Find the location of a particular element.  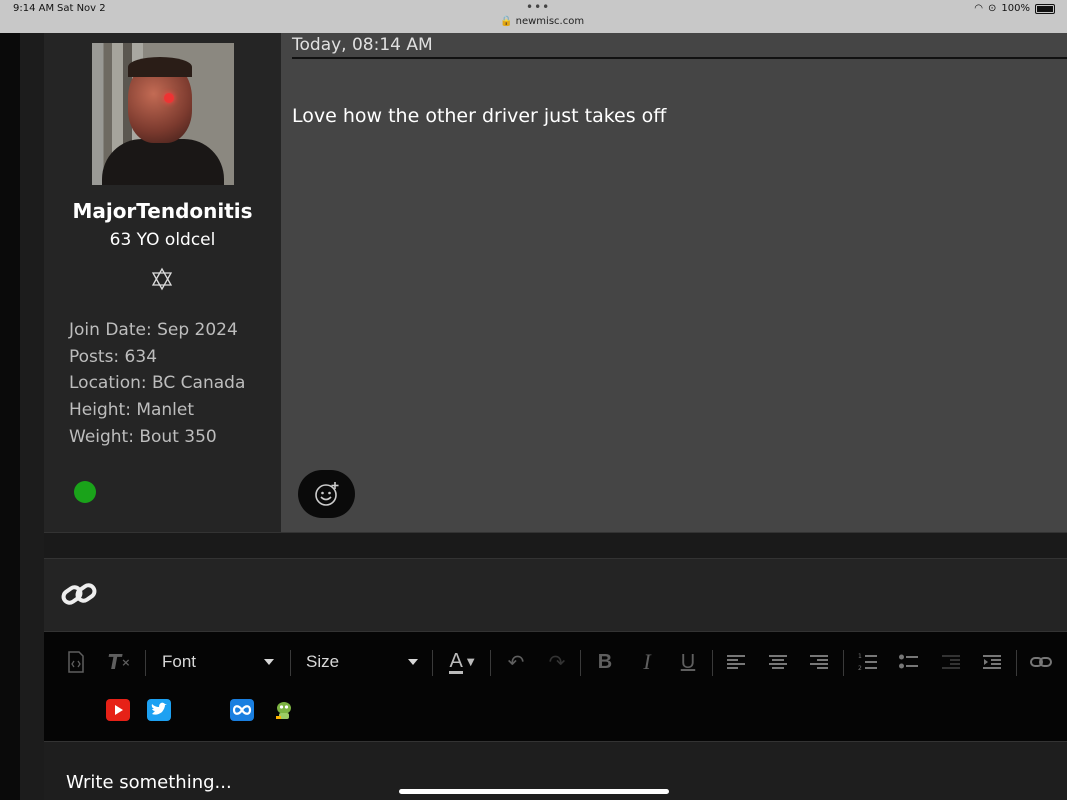

redo-icon: ↷ is located at coordinates (557, 662).